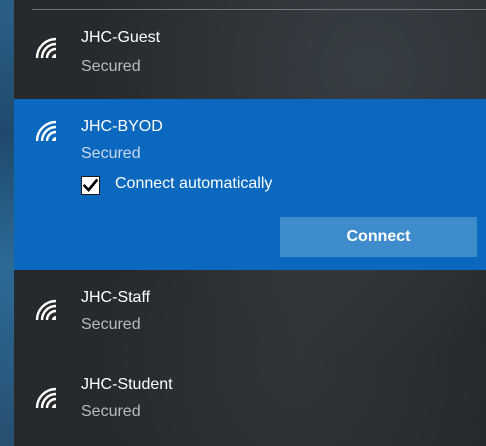  I want to click on network-name: JHC-BYOD, so click(122, 126).